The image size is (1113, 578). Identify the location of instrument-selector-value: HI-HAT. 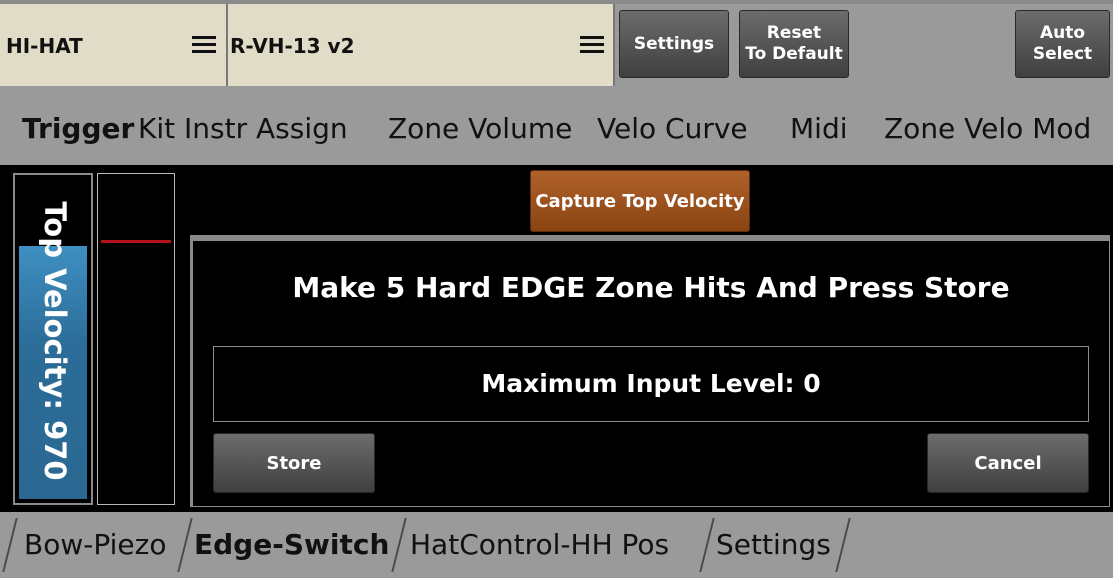
(44, 46).